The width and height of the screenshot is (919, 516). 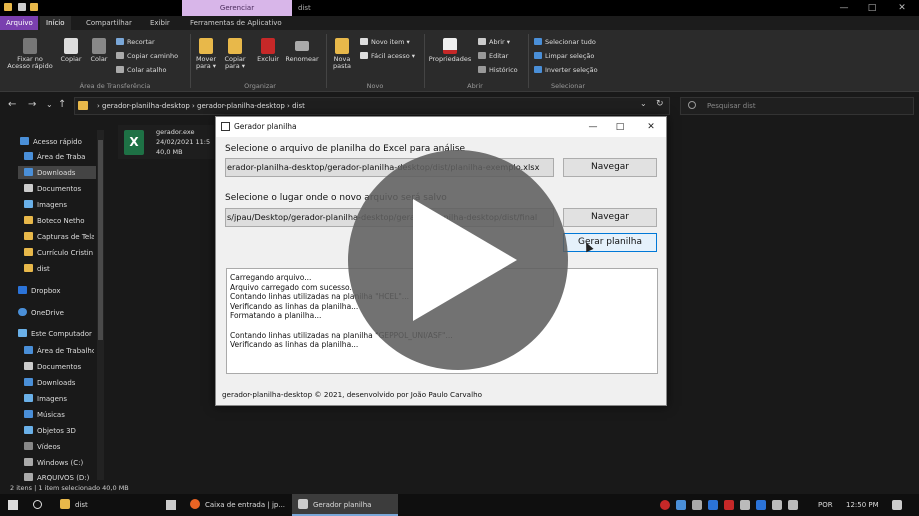 I want to click on sidebar-item-music: Músicas, so click(x=59, y=414).